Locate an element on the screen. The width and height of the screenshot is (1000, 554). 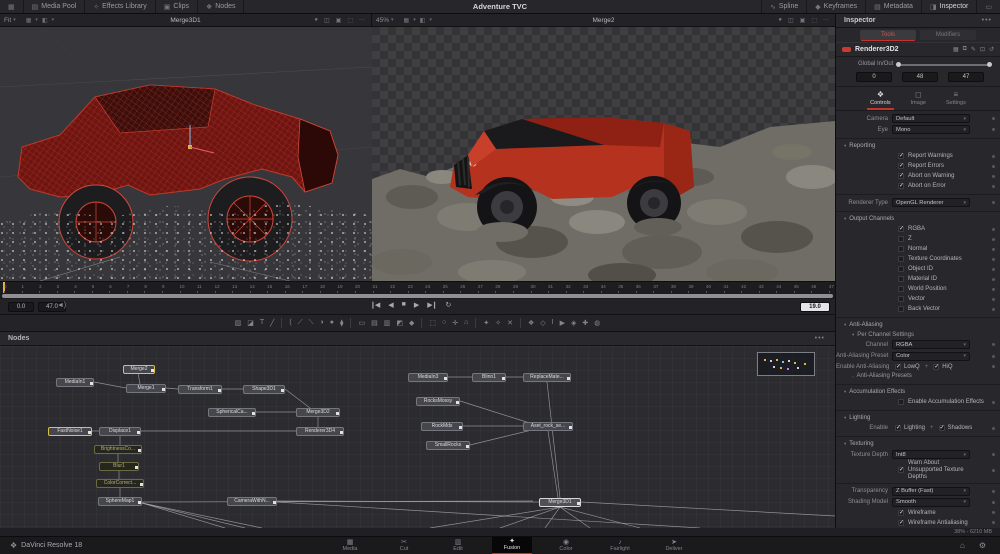
panel-toggle-right-button: ▭ is located at coordinates (988, 6).